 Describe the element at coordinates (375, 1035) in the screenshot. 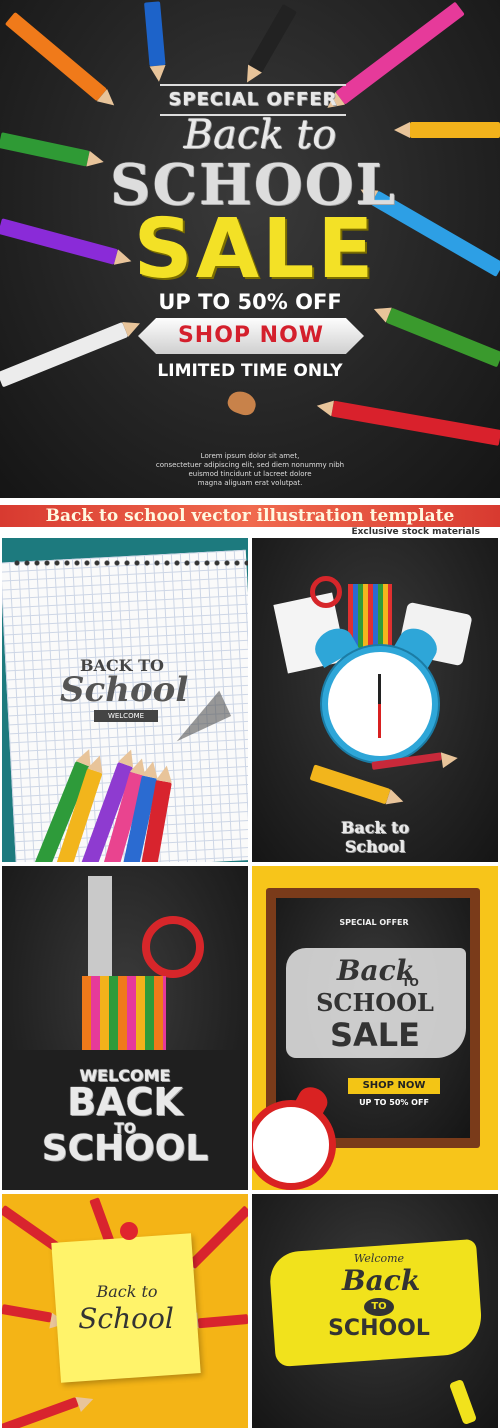

I see `tile4-sale: SALE` at that location.